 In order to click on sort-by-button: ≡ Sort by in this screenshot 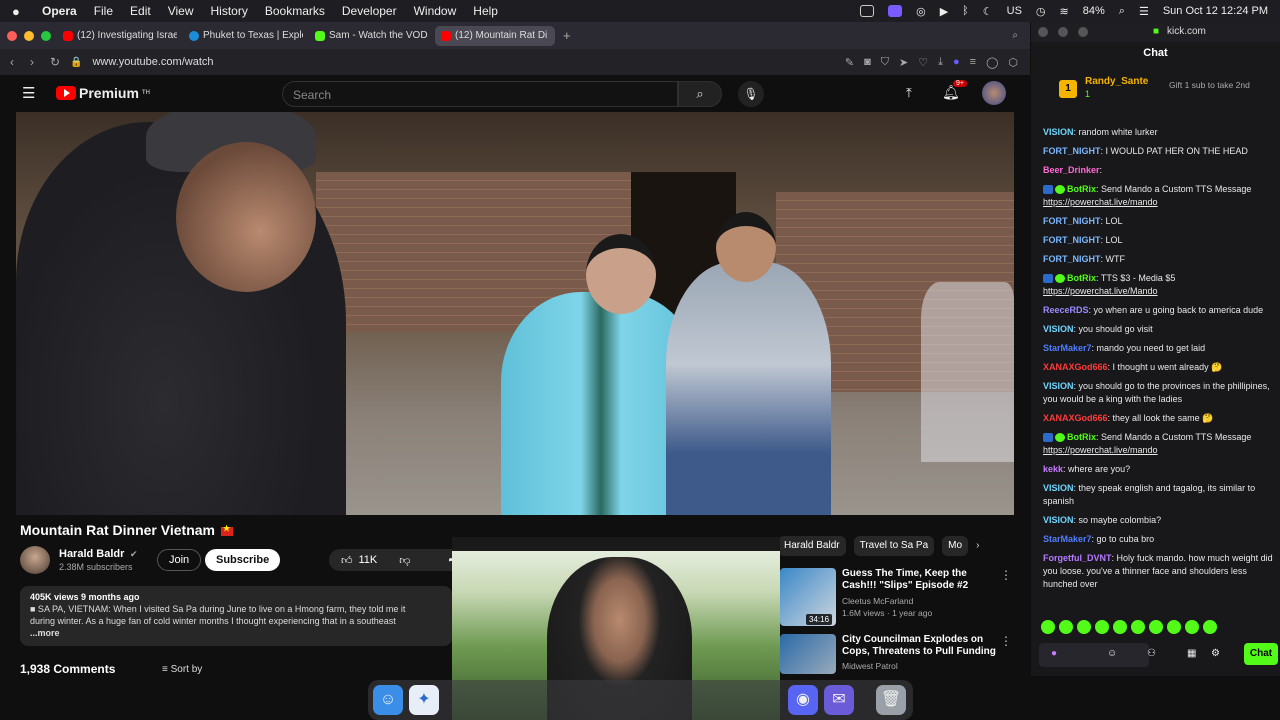, I will do `click(182, 669)`.